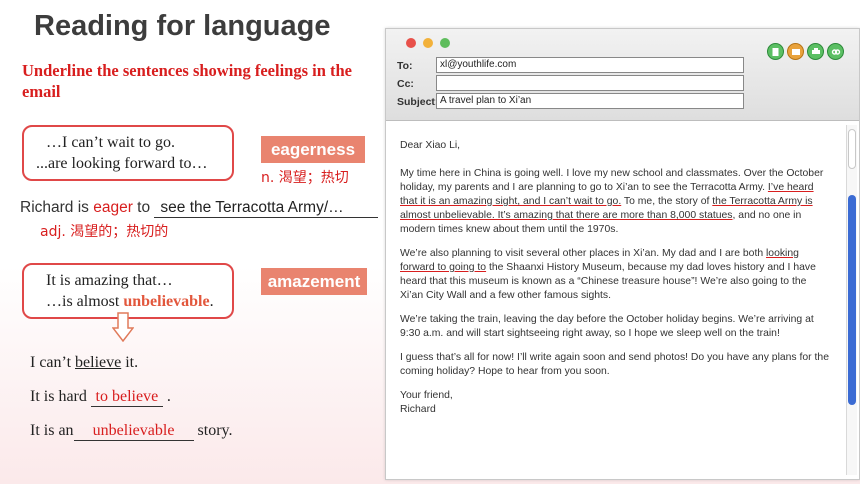 This screenshot has width=860, height=484. Describe the element at coordinates (411, 43) in the screenshot. I see `close-window-icon` at that location.